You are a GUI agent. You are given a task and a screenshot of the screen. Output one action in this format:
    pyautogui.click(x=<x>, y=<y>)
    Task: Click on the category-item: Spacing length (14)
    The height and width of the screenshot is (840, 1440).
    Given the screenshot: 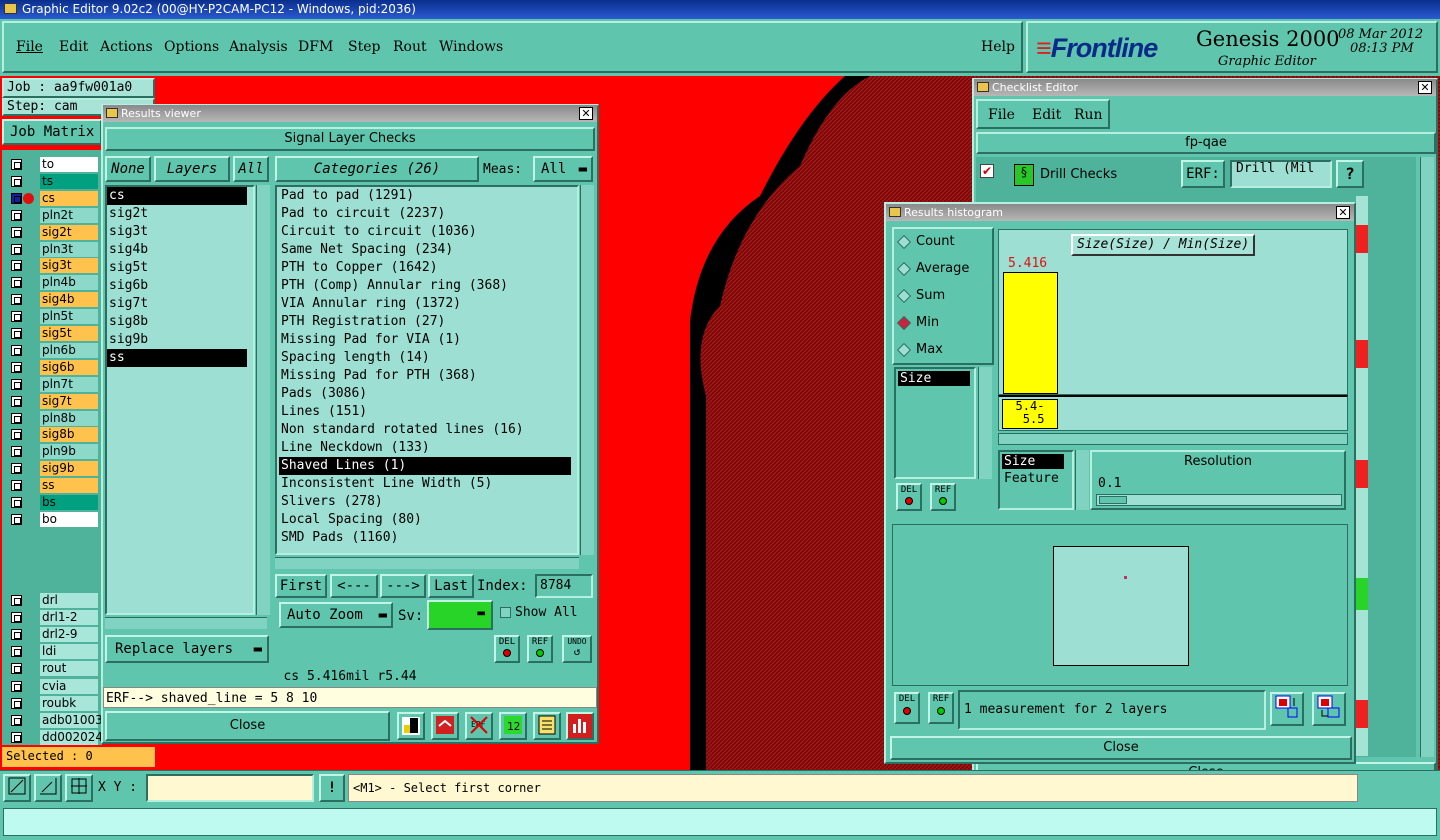 What is the action you would take?
    pyautogui.click(x=425, y=358)
    